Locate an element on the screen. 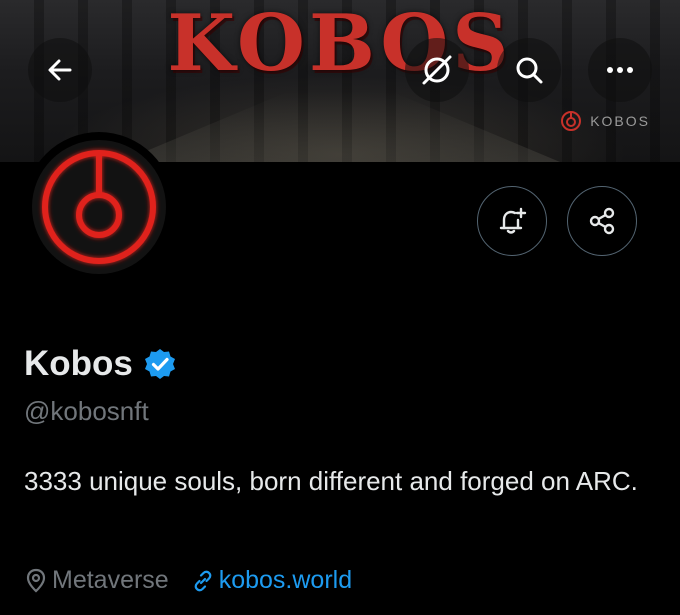 This screenshot has width=680, height=615. search-icon is located at coordinates (529, 70).